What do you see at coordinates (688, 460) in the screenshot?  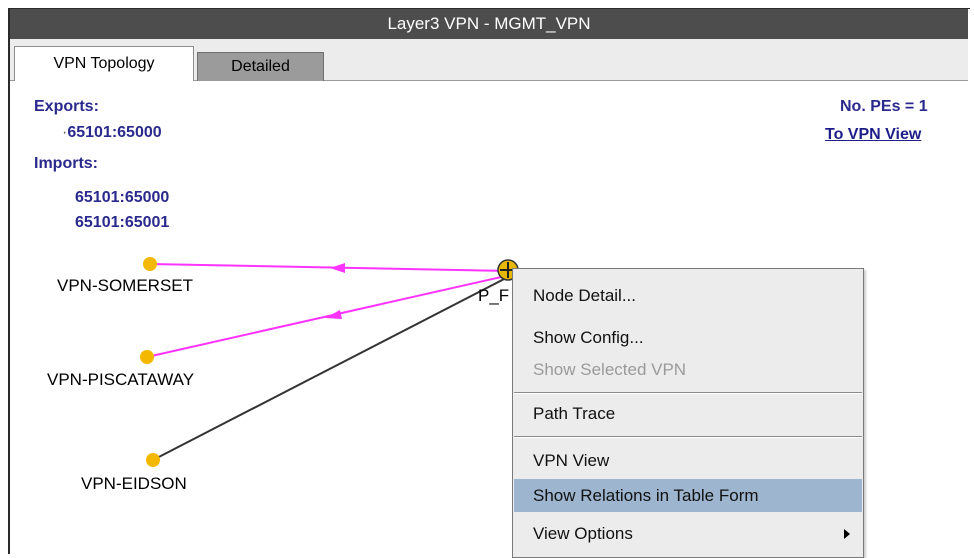 I see `menu-item-vpn-view: VPN View` at bounding box center [688, 460].